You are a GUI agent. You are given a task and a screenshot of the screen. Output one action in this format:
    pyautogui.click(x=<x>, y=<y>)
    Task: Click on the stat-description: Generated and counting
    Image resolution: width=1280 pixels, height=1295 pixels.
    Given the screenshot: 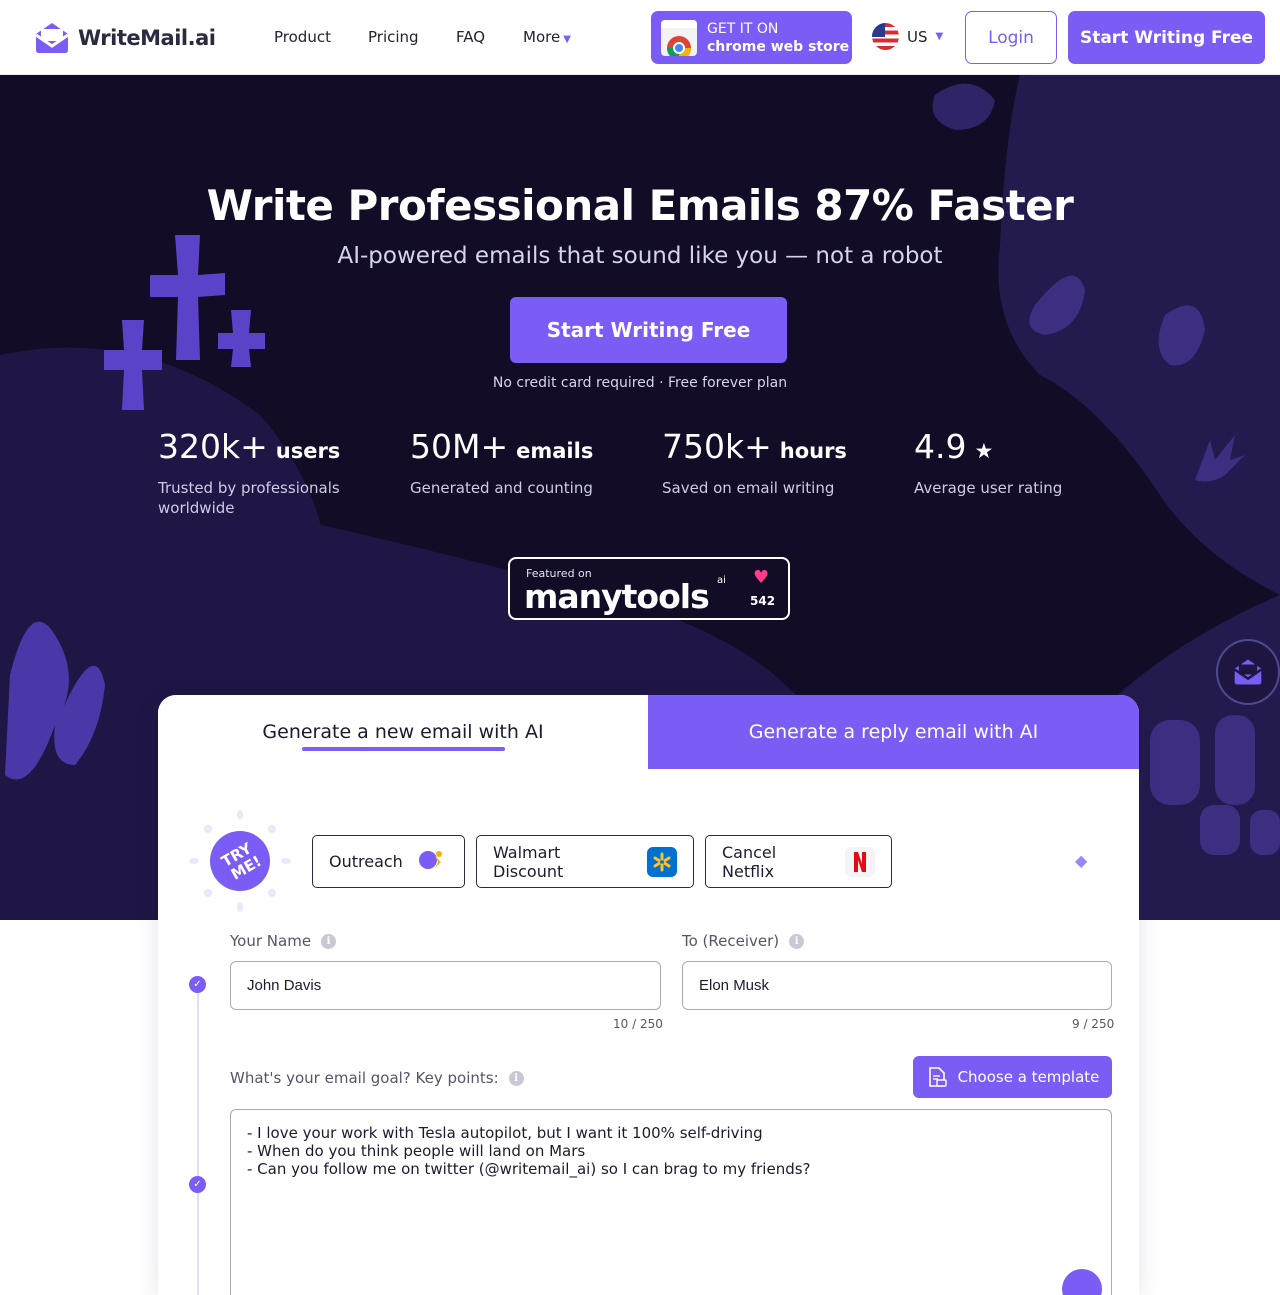 What is the action you would take?
    pyautogui.click(x=501, y=488)
    